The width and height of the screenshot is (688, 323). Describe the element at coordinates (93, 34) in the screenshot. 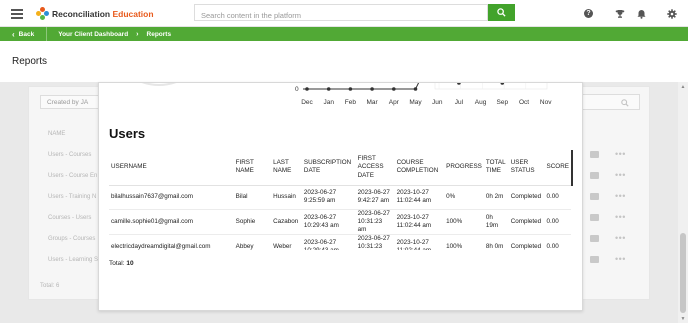

I see `breadcrumb-dashboard: Your Client Dashboard` at that location.